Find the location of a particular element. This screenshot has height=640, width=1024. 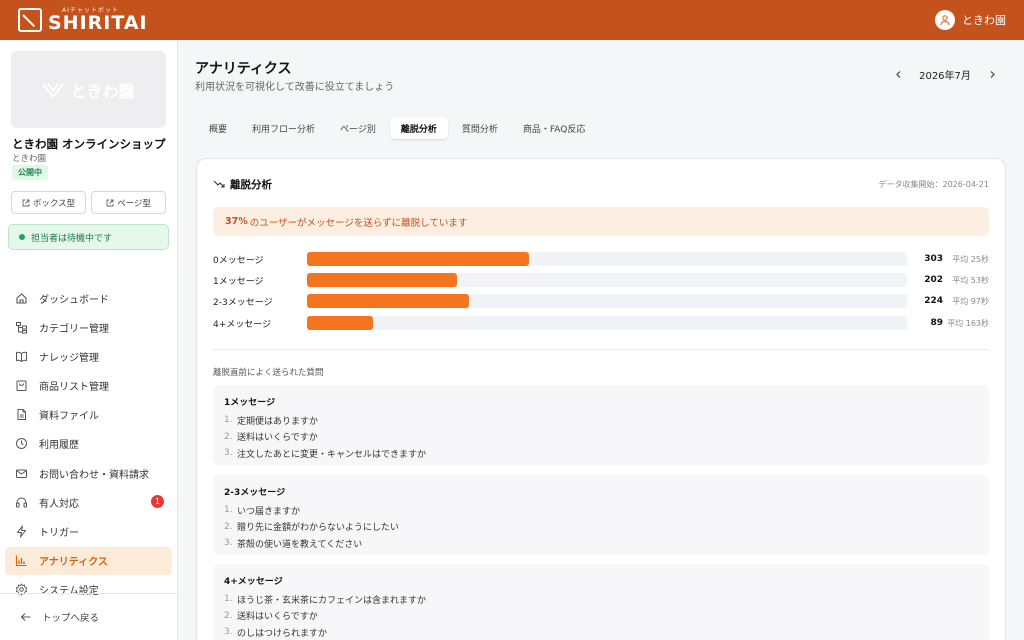

clock-icon is located at coordinates (21, 444).